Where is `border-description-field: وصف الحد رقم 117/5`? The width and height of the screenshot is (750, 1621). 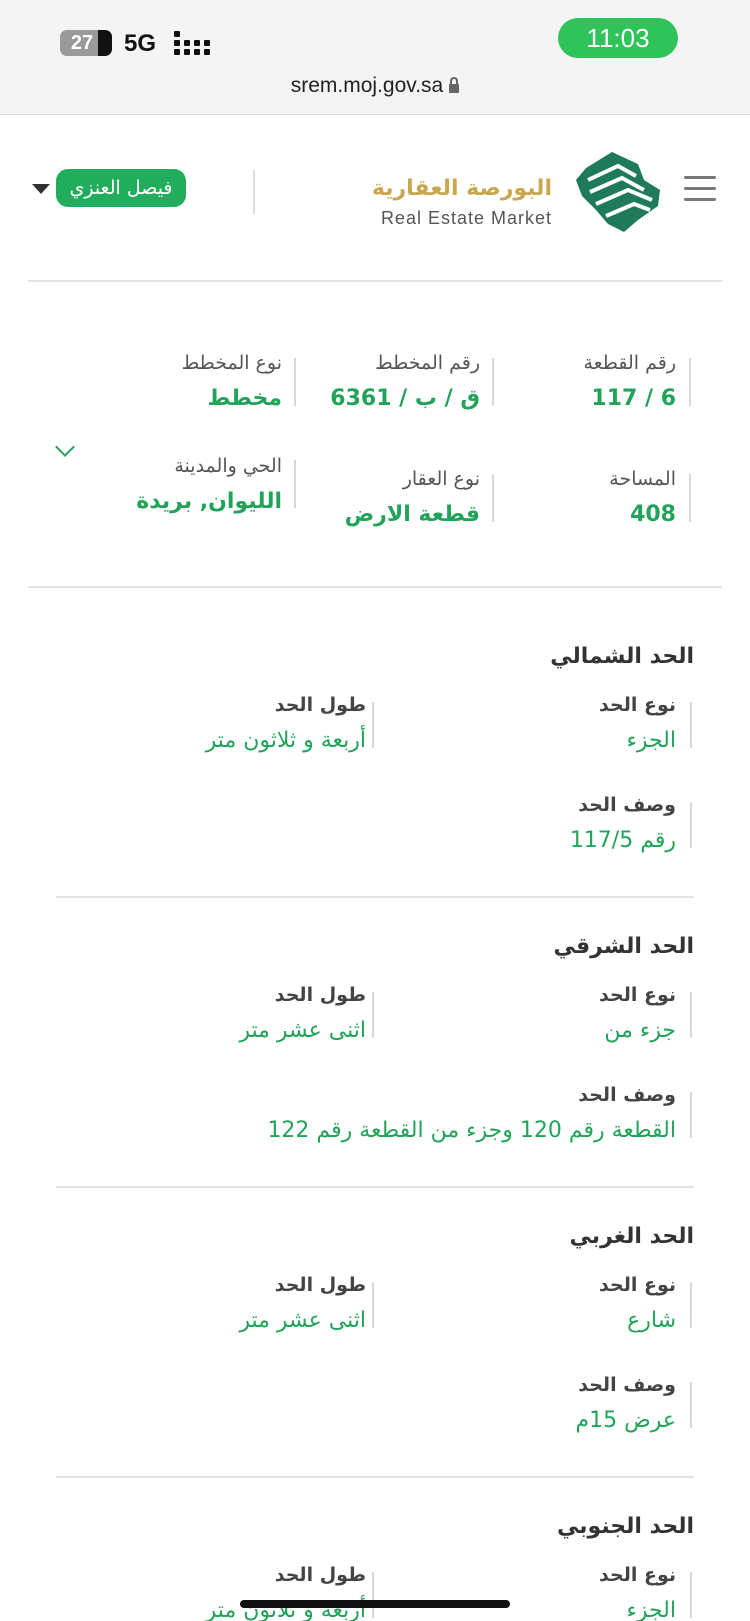
border-description-field: وصف الحد رقم 117/5 is located at coordinates (623, 823).